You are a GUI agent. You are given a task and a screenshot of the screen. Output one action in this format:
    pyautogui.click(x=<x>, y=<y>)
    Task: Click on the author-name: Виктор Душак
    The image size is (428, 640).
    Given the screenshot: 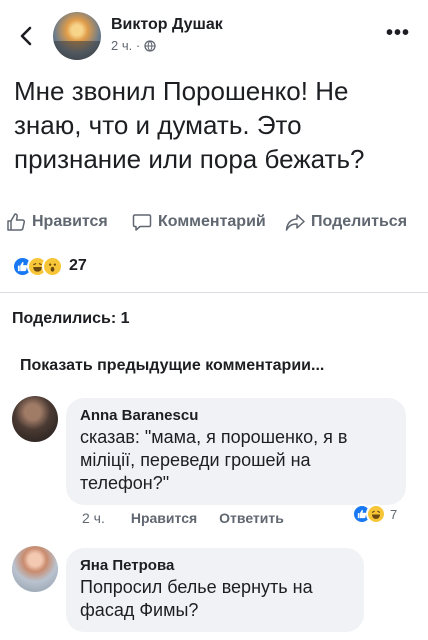 What is the action you would take?
    pyautogui.click(x=167, y=25)
    